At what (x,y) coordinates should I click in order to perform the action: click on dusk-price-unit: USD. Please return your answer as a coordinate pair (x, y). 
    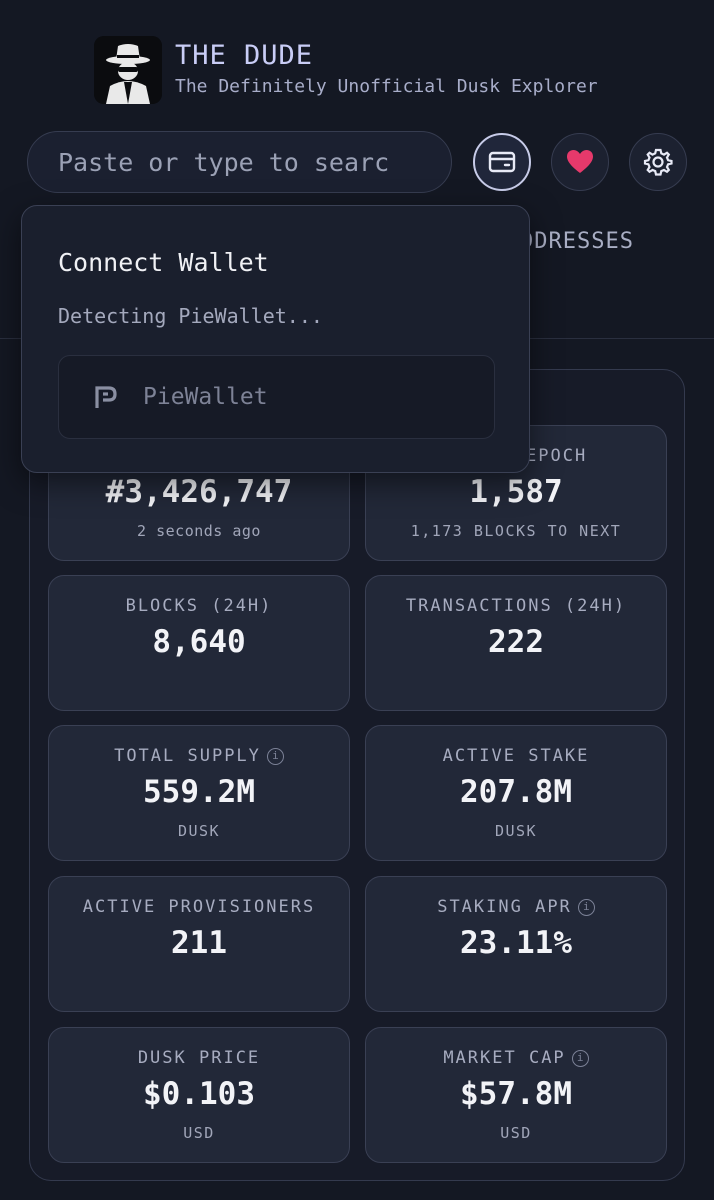
    Looking at the image, I should click on (199, 1133).